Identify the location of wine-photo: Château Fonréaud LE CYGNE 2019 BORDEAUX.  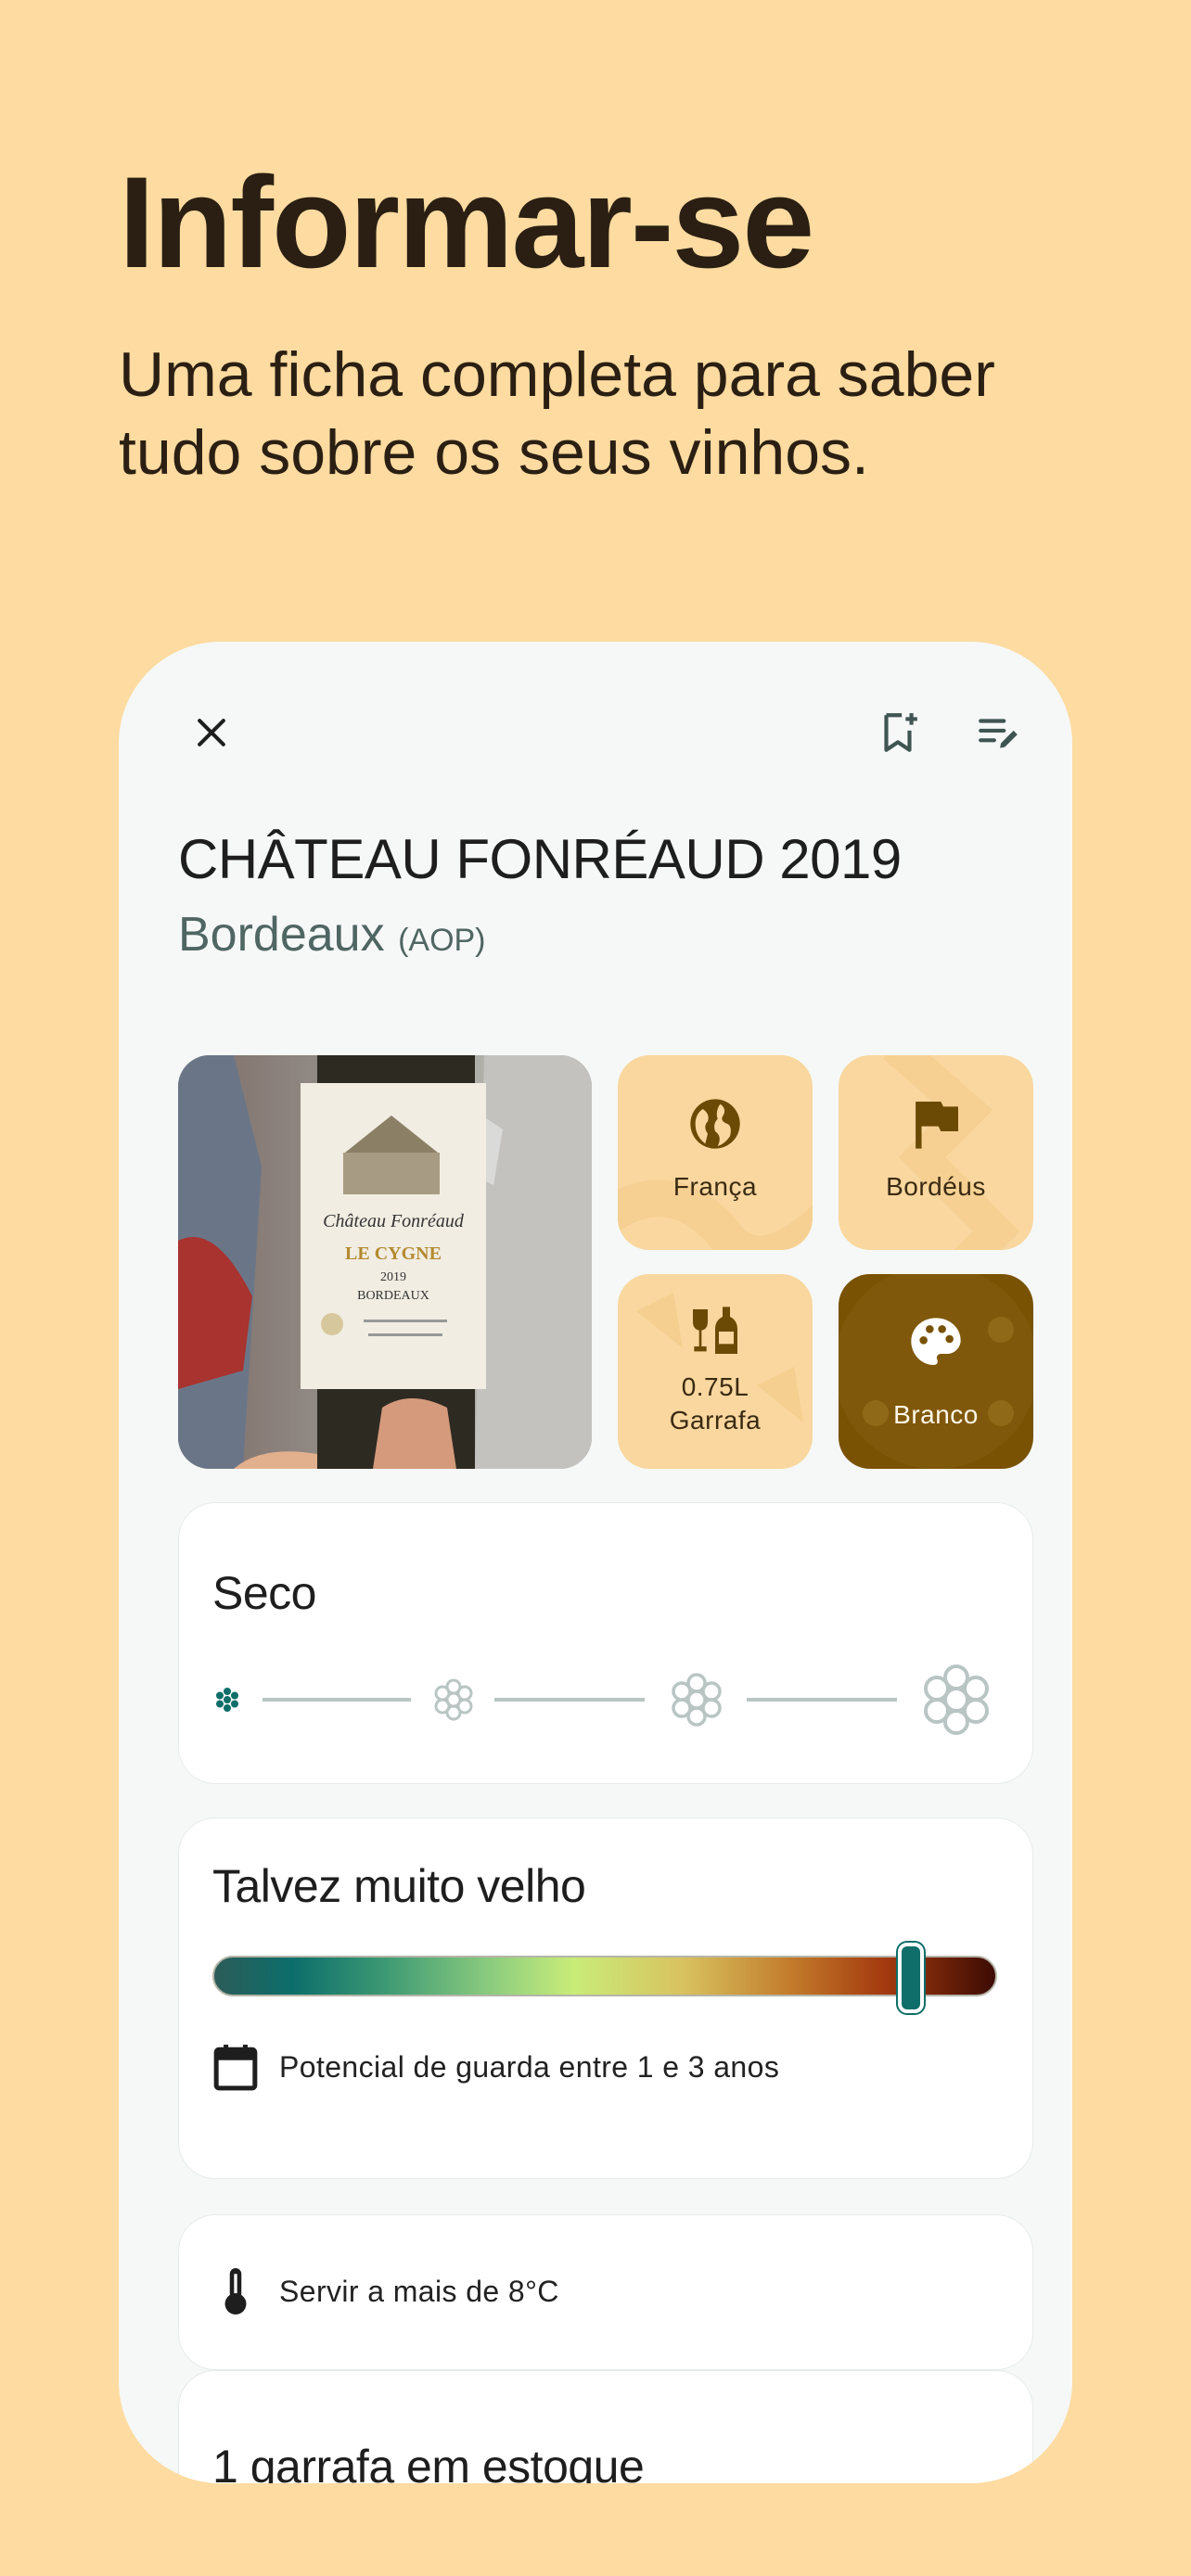
(385, 1262).